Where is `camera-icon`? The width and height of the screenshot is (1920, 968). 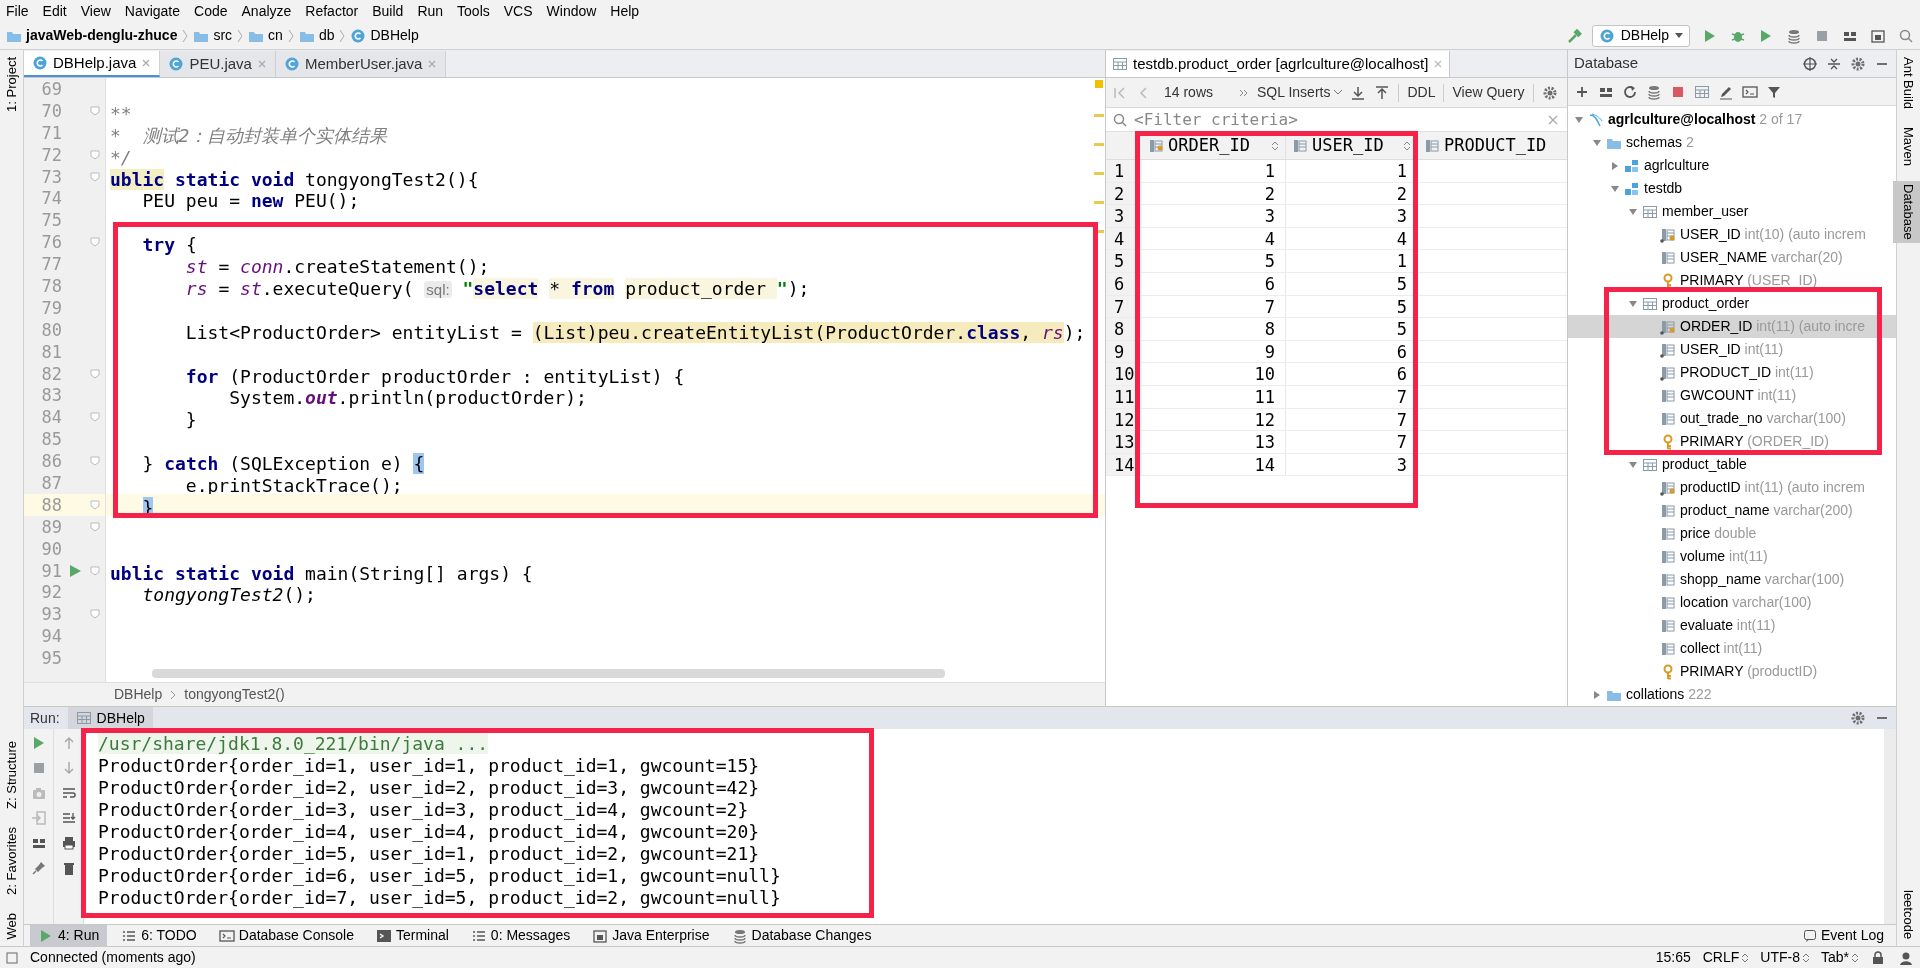 camera-icon is located at coordinates (38, 793).